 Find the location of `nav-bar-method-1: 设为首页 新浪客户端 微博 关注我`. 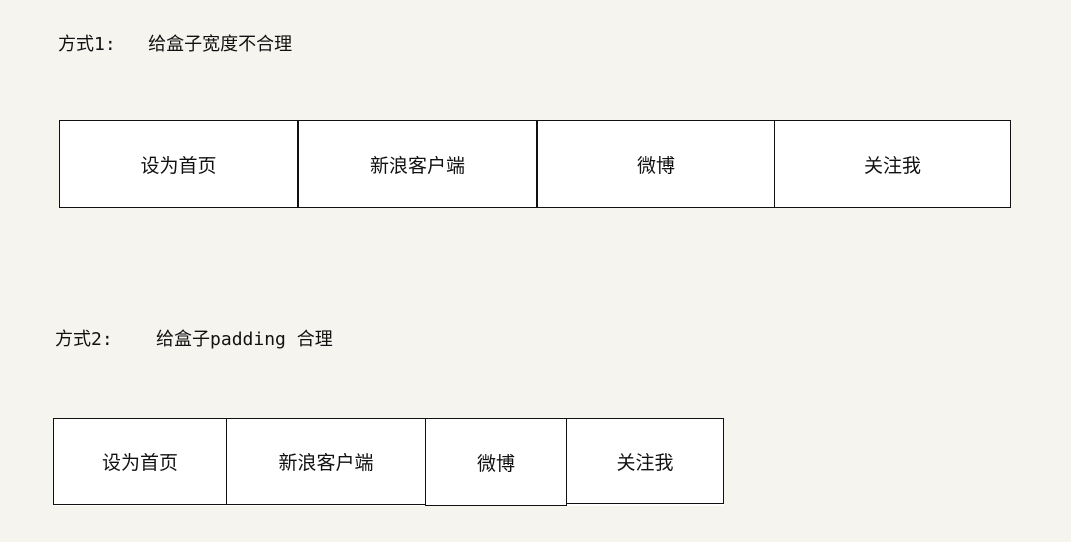

nav-bar-method-1: 设为首页 新浪客户端 微博 关注我 is located at coordinates (535, 164).